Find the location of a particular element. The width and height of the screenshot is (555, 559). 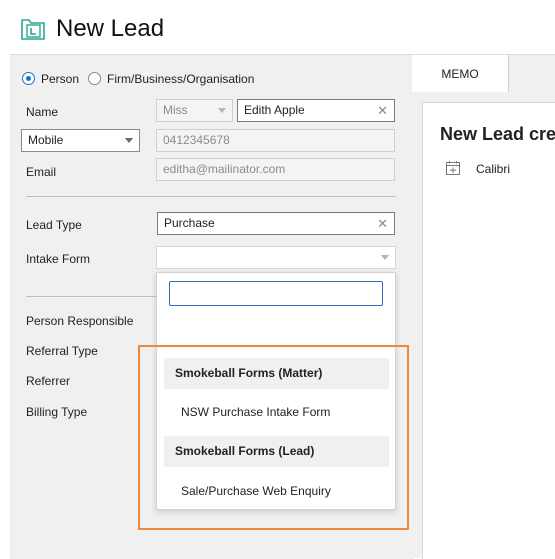

firm-radio-label: Firm/Business/Organisation is located at coordinates (181, 79).